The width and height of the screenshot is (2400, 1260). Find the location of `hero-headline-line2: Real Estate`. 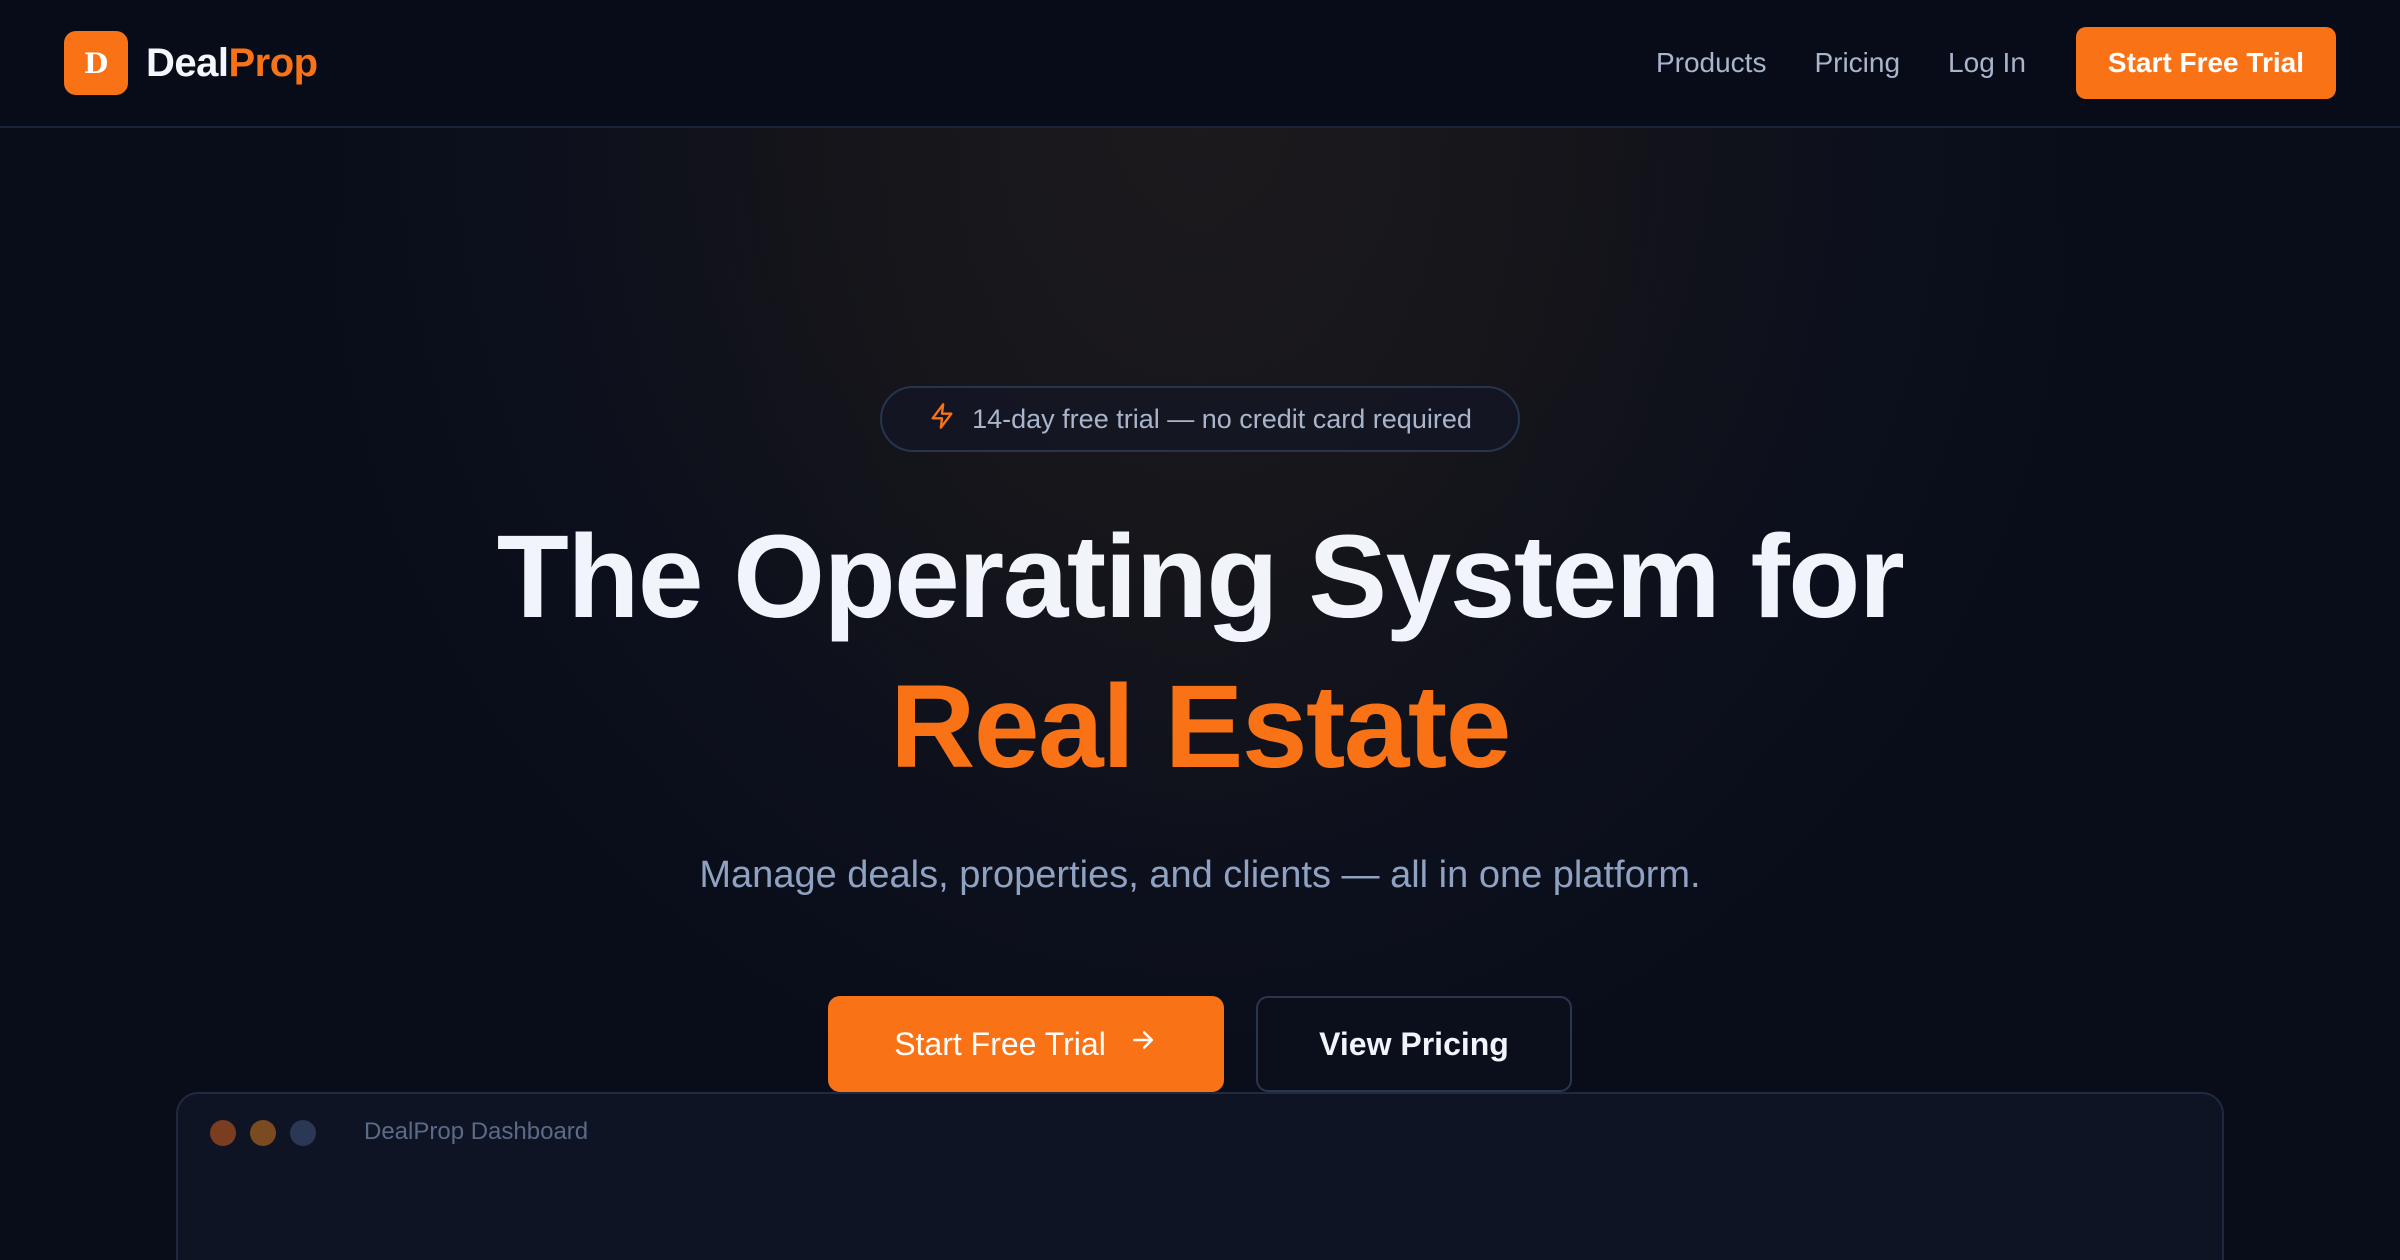

hero-headline-line2: Real Estate is located at coordinates (1200, 727).